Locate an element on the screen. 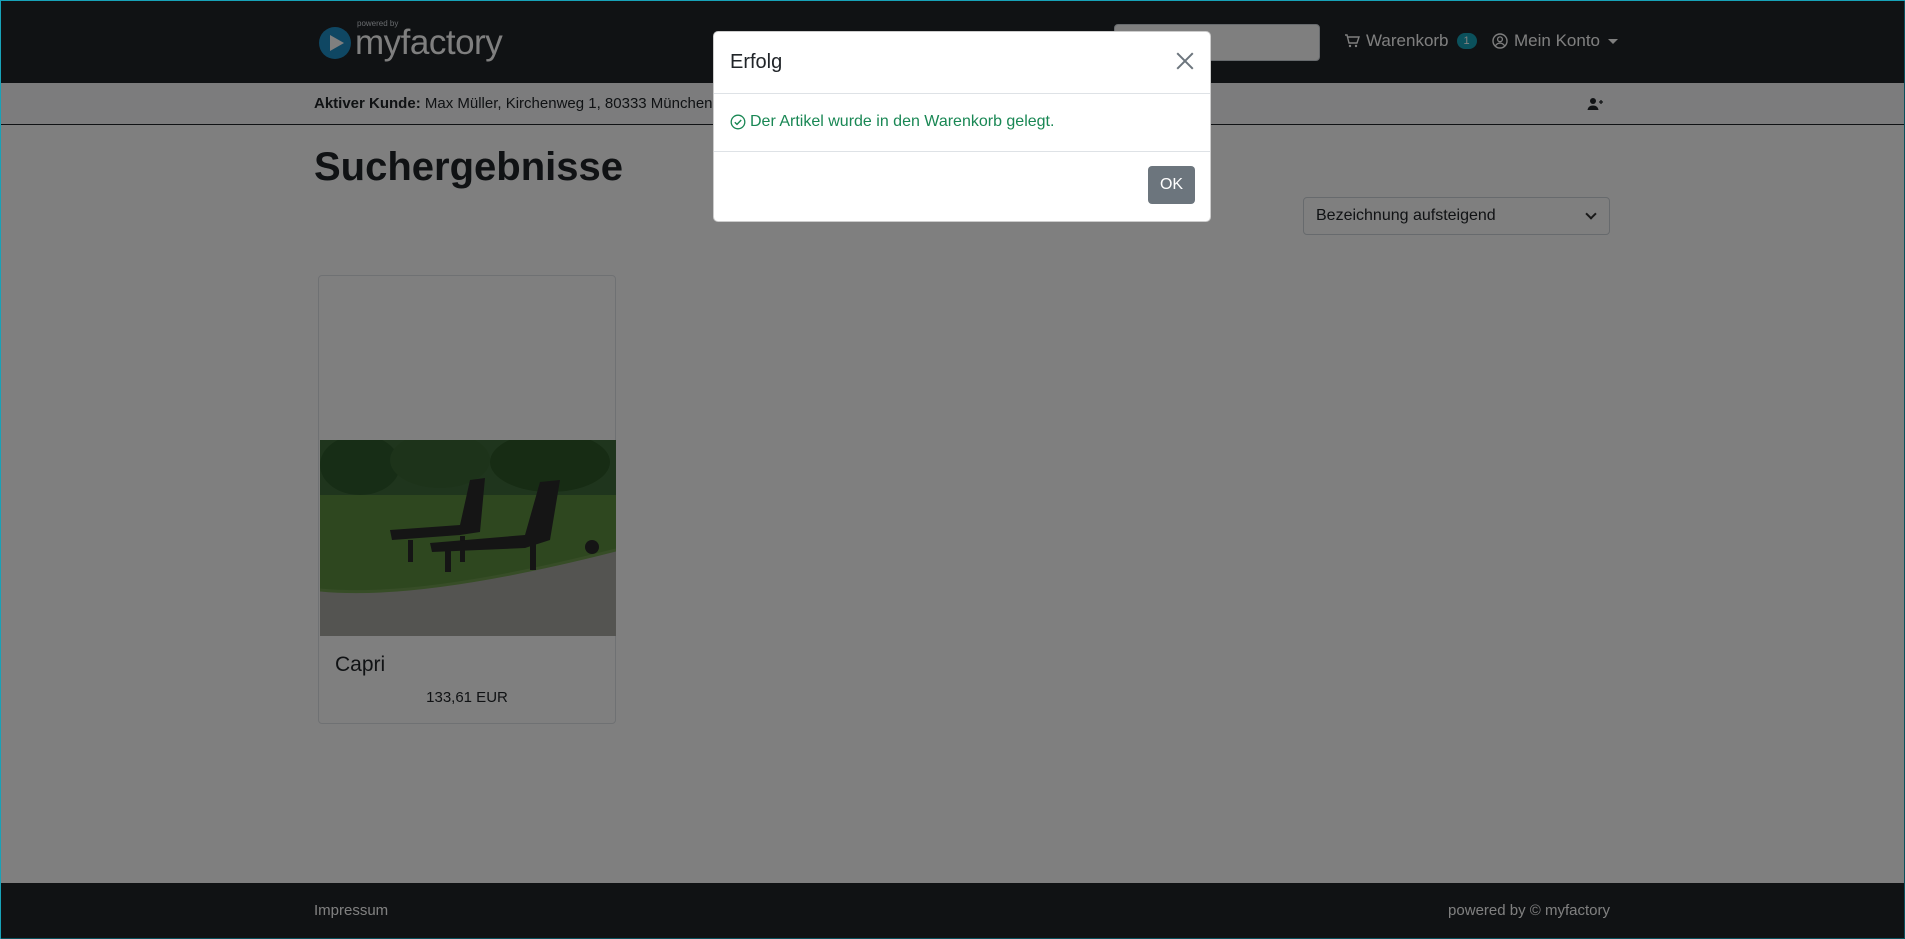 Image resolution: width=1905 pixels, height=939 pixels. ok-button: OK is located at coordinates (1171, 185).